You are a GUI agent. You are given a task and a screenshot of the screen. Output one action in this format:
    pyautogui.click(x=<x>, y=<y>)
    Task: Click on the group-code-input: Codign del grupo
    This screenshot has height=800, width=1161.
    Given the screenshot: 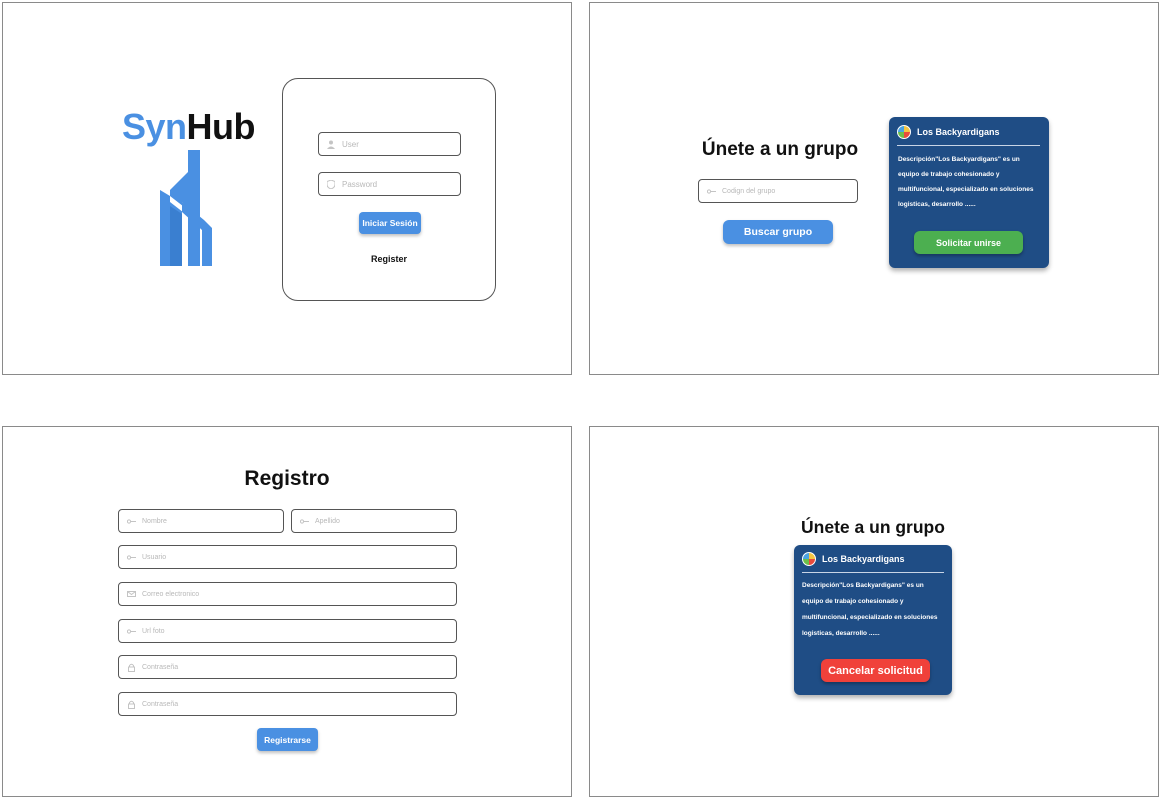 What is the action you would take?
    pyautogui.click(x=778, y=191)
    